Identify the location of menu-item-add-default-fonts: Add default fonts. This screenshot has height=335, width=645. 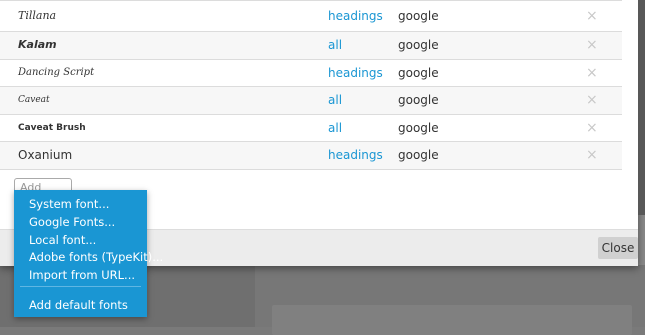
(78, 305).